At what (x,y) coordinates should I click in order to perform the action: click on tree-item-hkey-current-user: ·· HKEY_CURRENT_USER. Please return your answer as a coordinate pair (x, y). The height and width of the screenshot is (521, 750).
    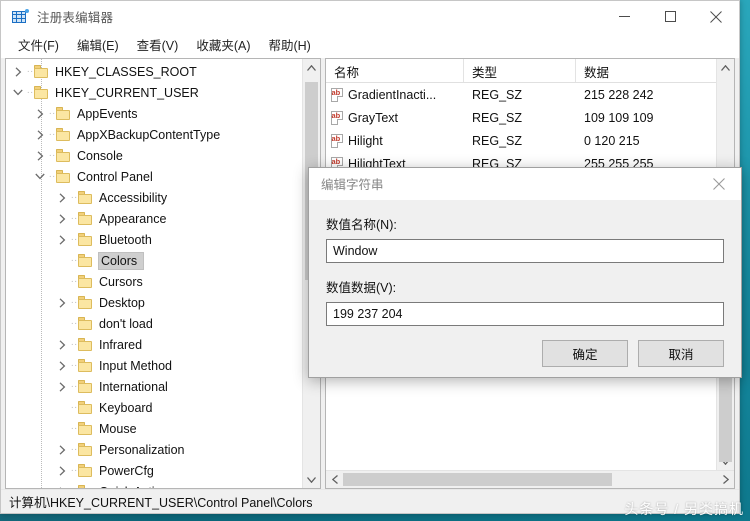
    Looking at the image, I should click on (154, 92).